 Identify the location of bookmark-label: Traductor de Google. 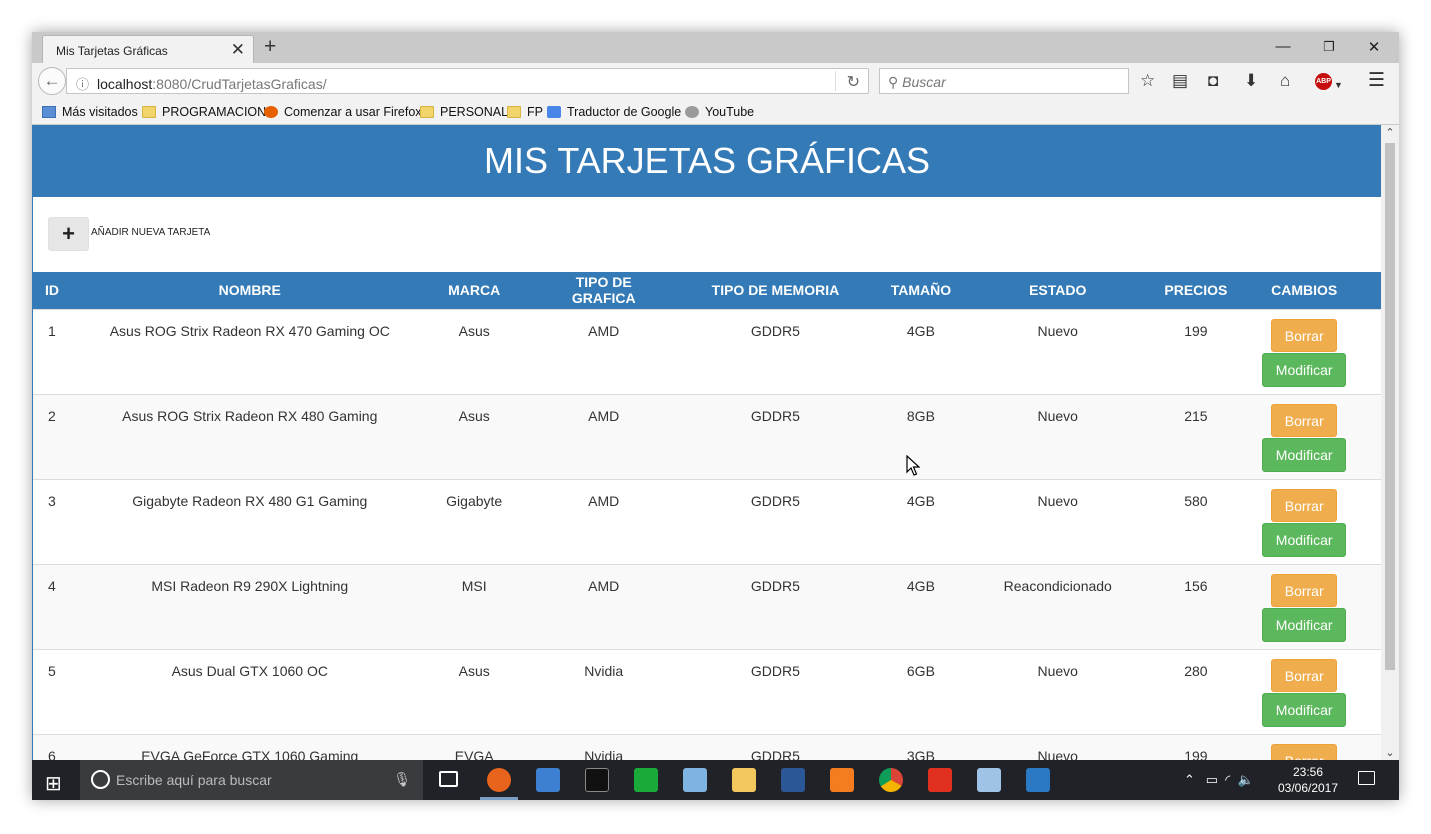
(624, 112).